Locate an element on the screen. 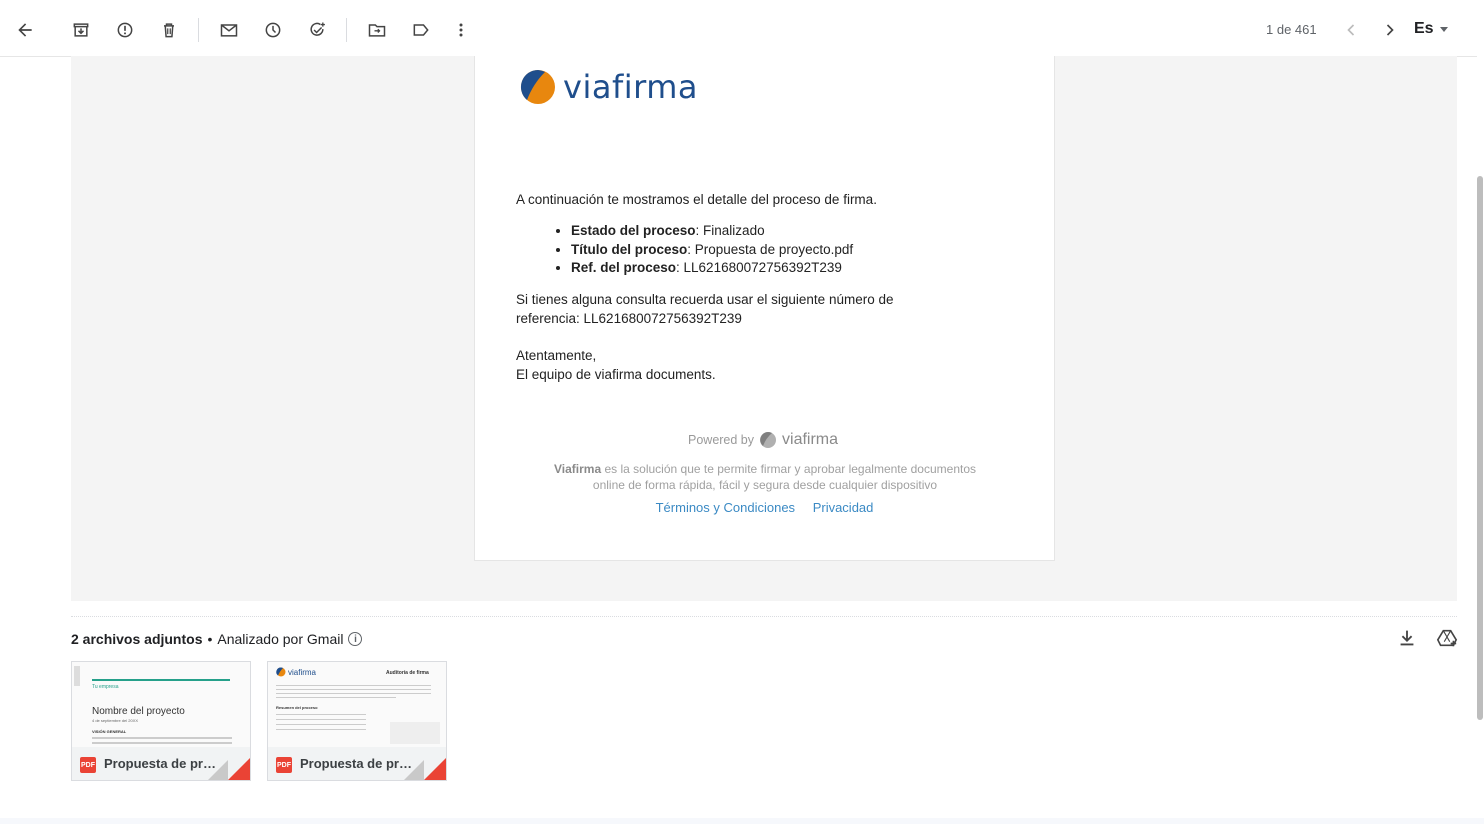  archive-button is located at coordinates (81, 30).